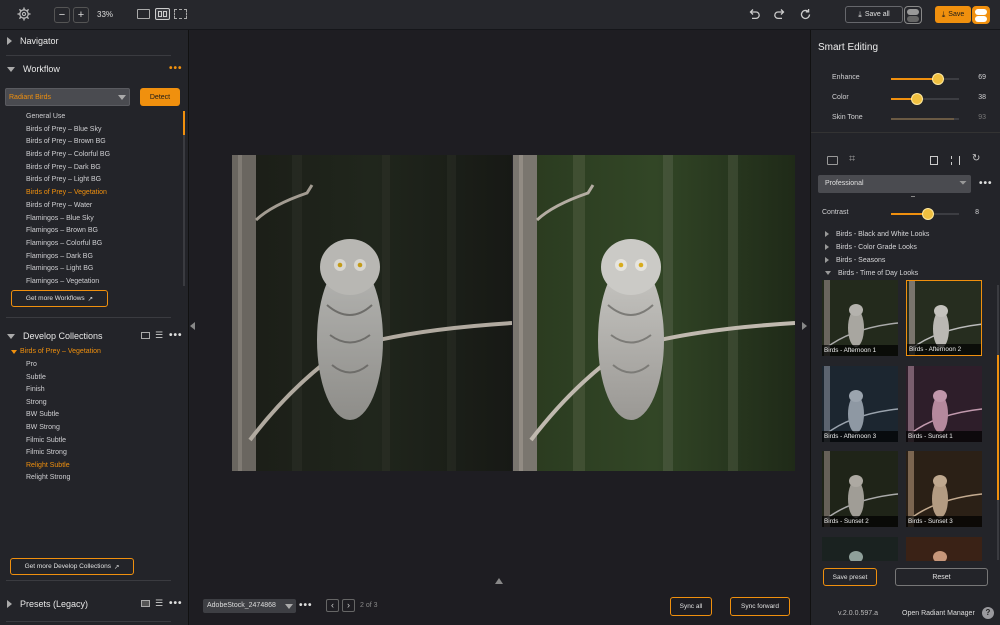 Image resolution: width=1000 pixels, height=625 pixels. What do you see at coordinates (976, 158) in the screenshot?
I see `rotate-icon: ↻` at bounding box center [976, 158].